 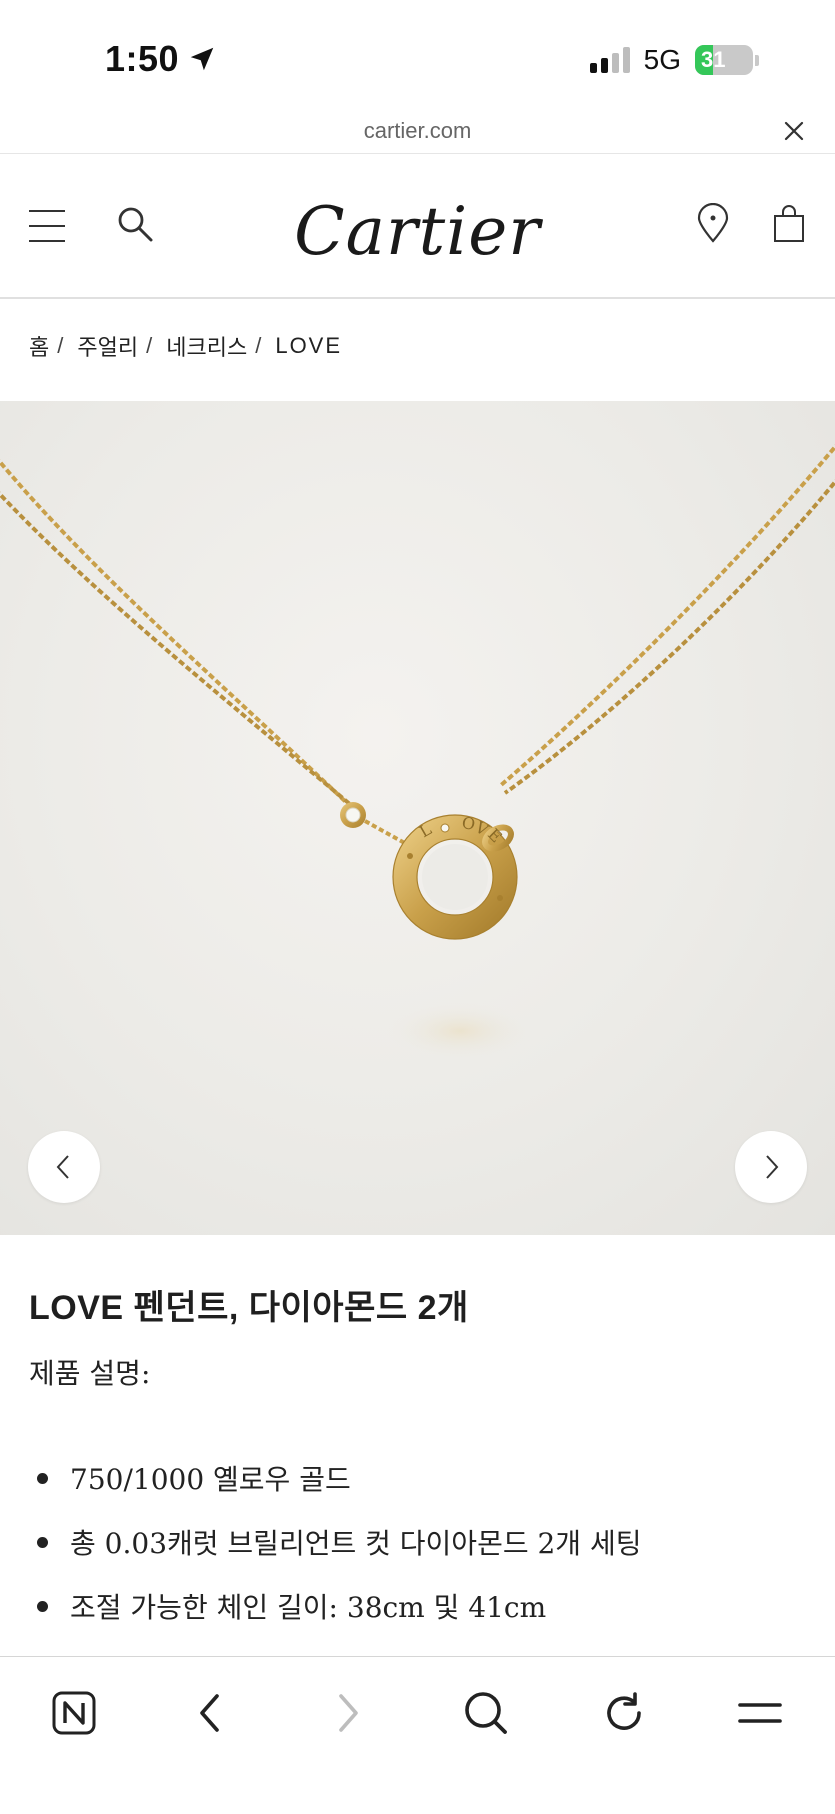 I want to click on carousel-prev-button, so click(x=64, y=1167).